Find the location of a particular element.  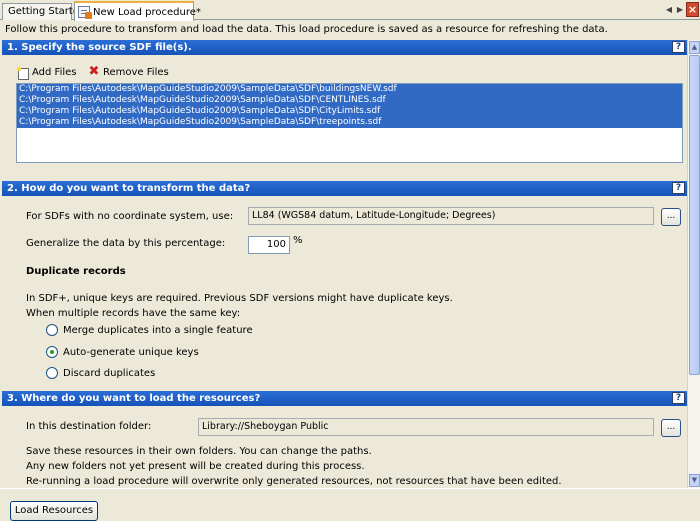

generalize-label: Generalize the data by this percentage: is located at coordinates (126, 243).